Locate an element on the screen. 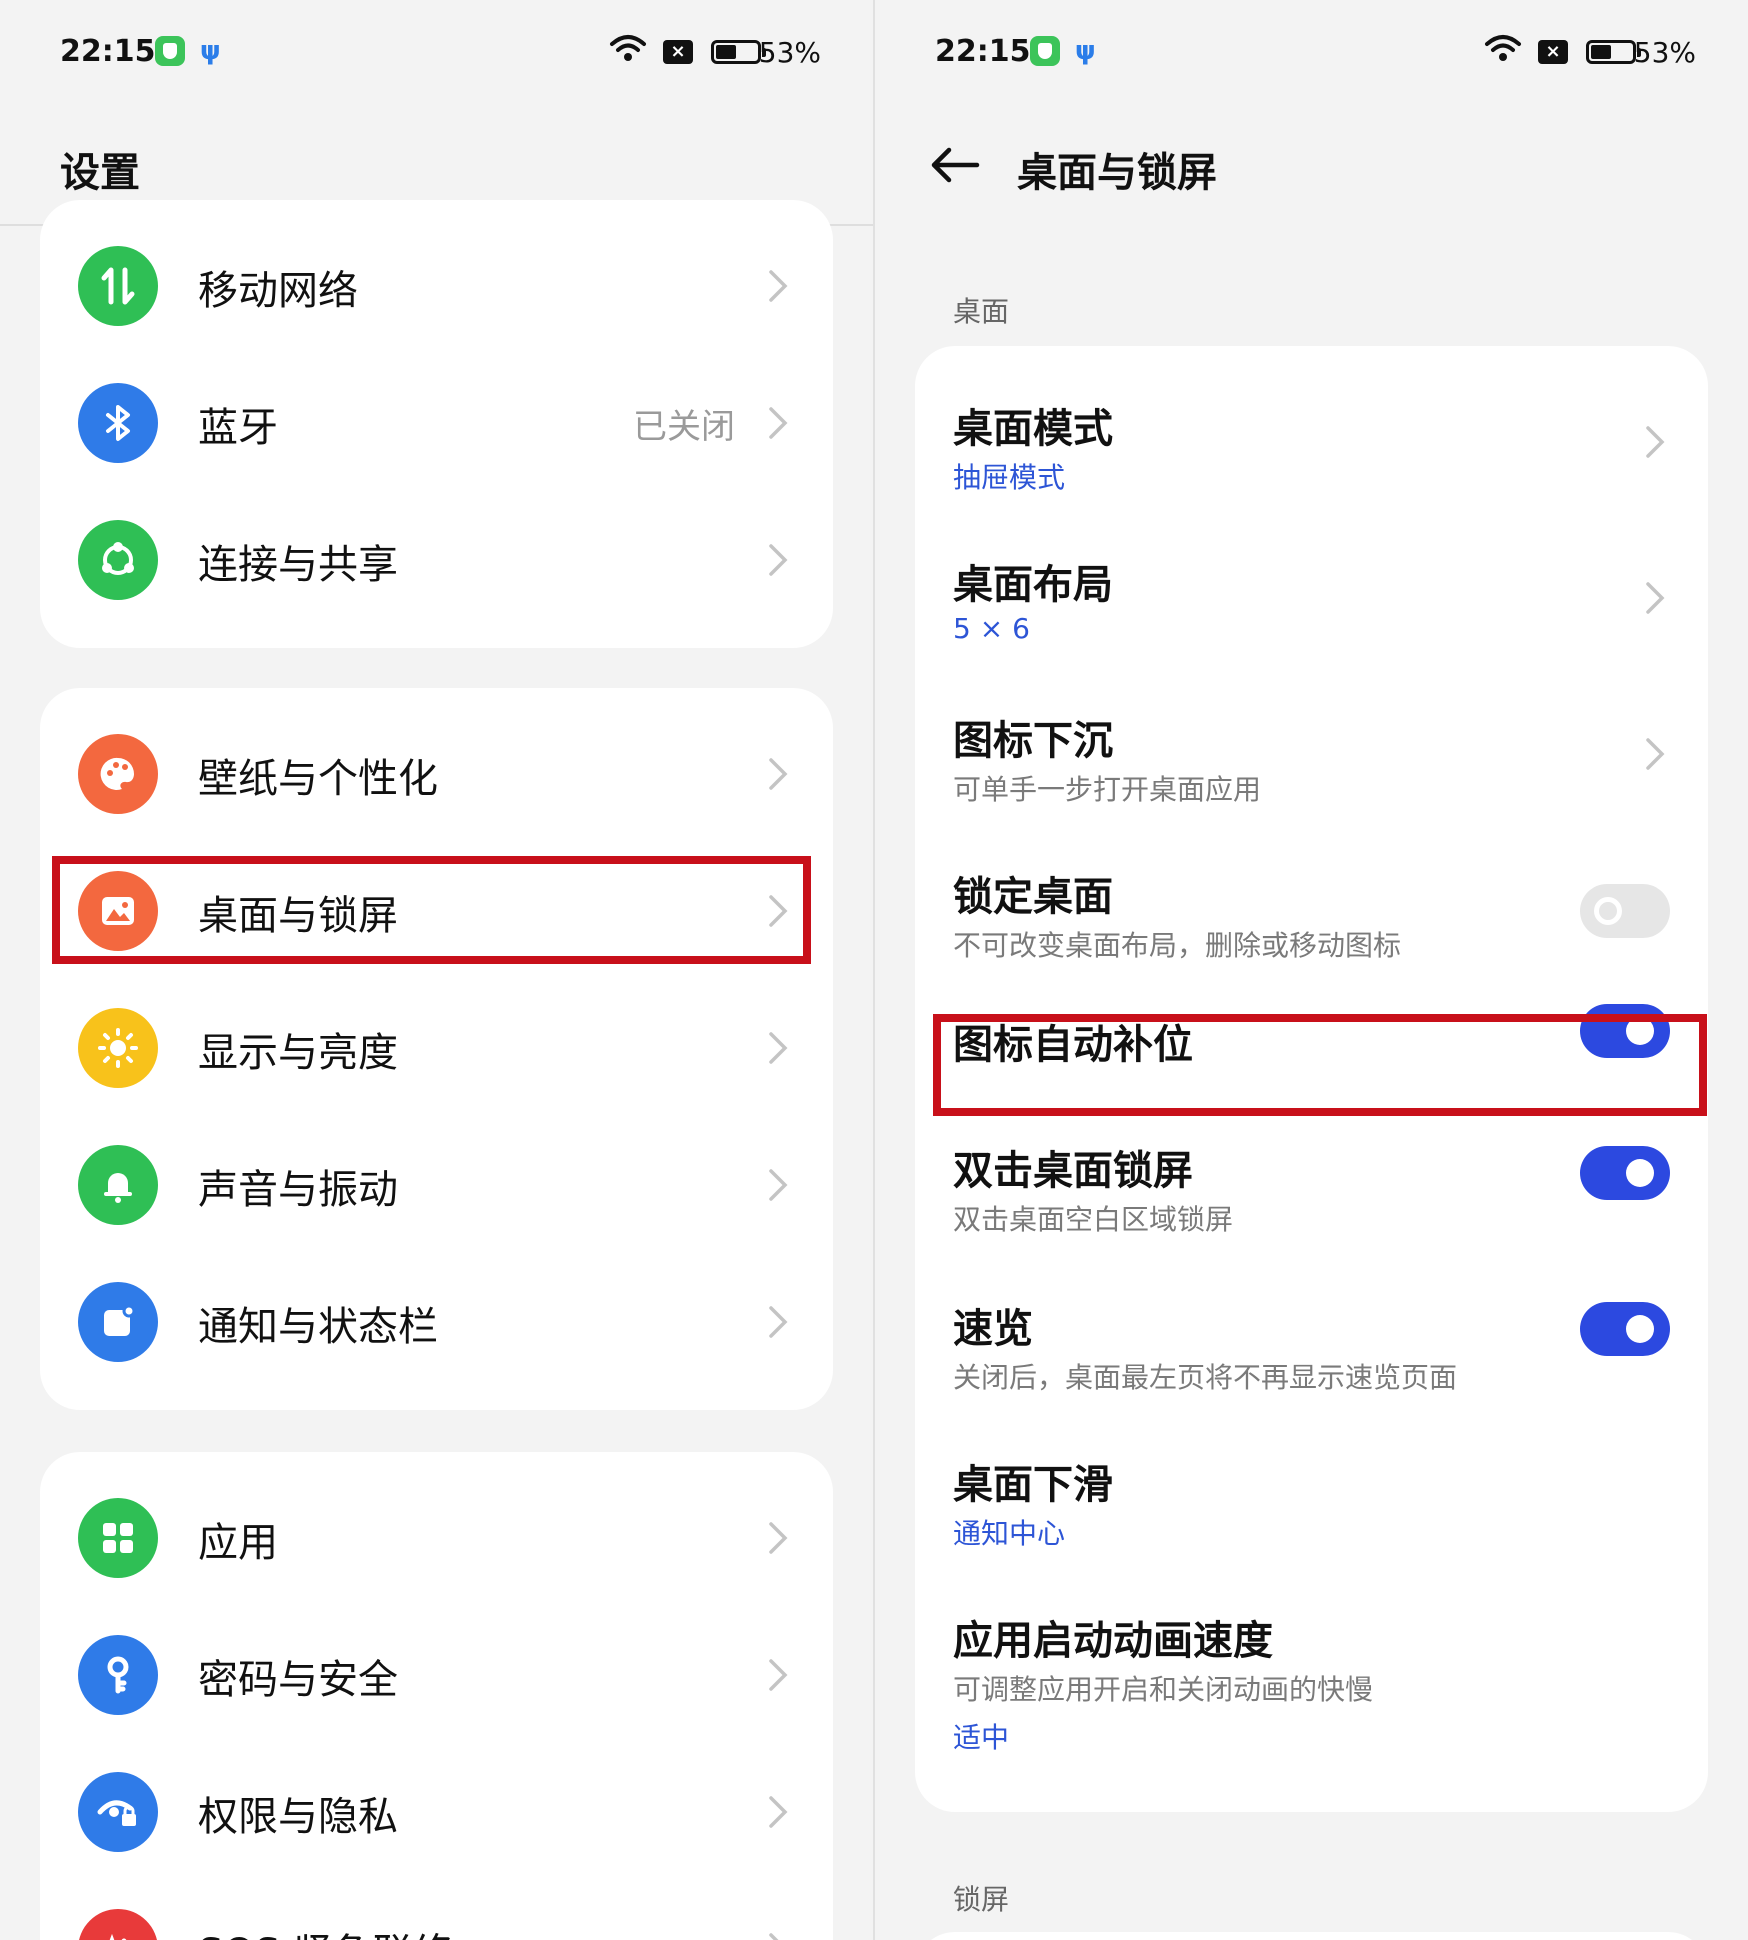  sun-icon is located at coordinates (118, 1048).